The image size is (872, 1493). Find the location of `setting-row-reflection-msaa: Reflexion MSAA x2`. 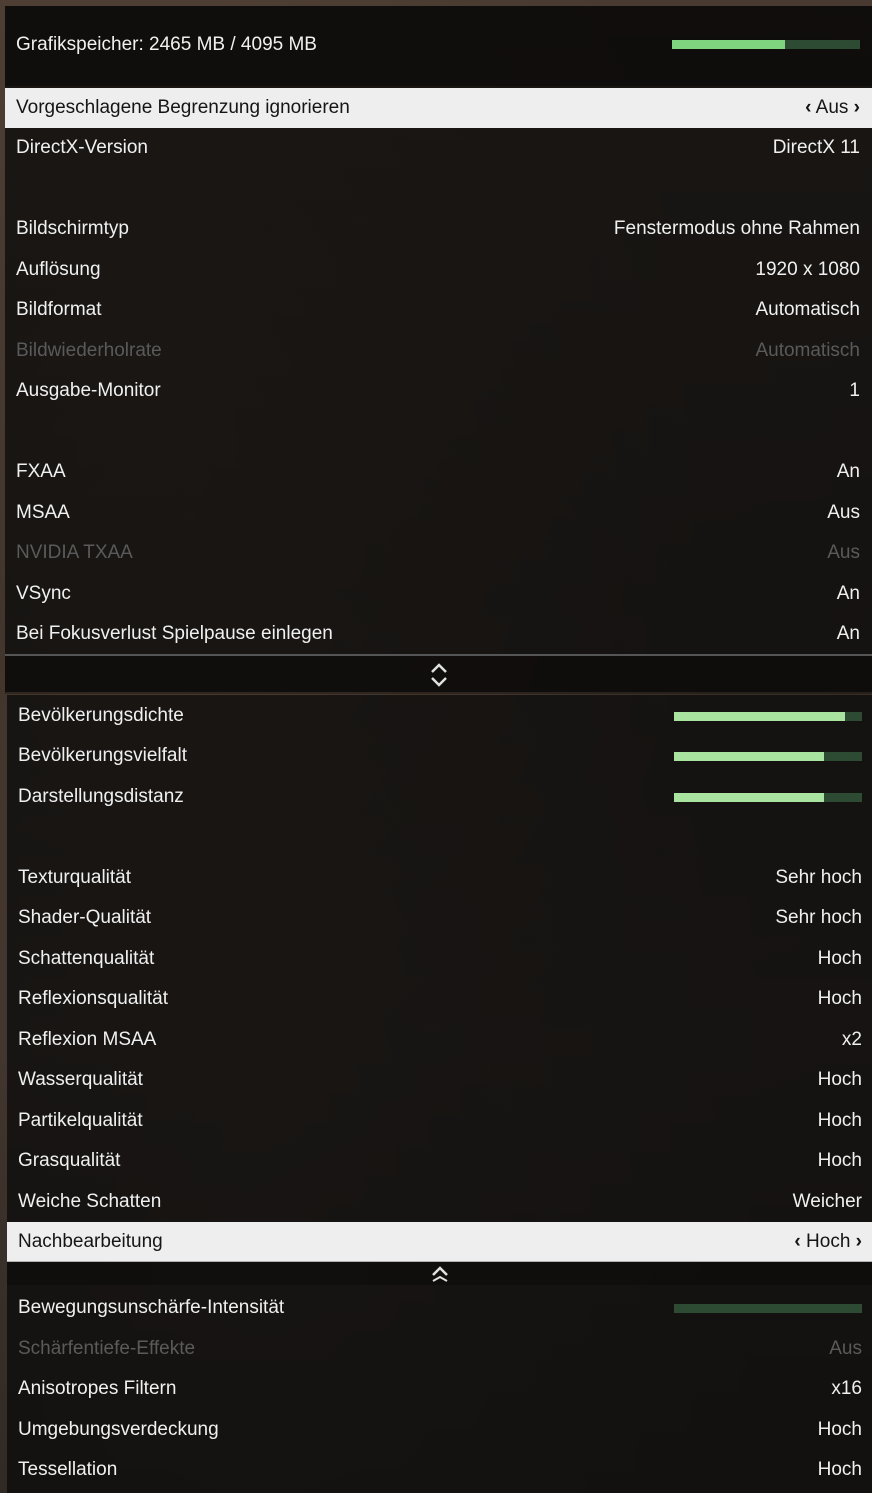

setting-row-reflection-msaa: Reflexion MSAA x2 is located at coordinates (439, 1040).